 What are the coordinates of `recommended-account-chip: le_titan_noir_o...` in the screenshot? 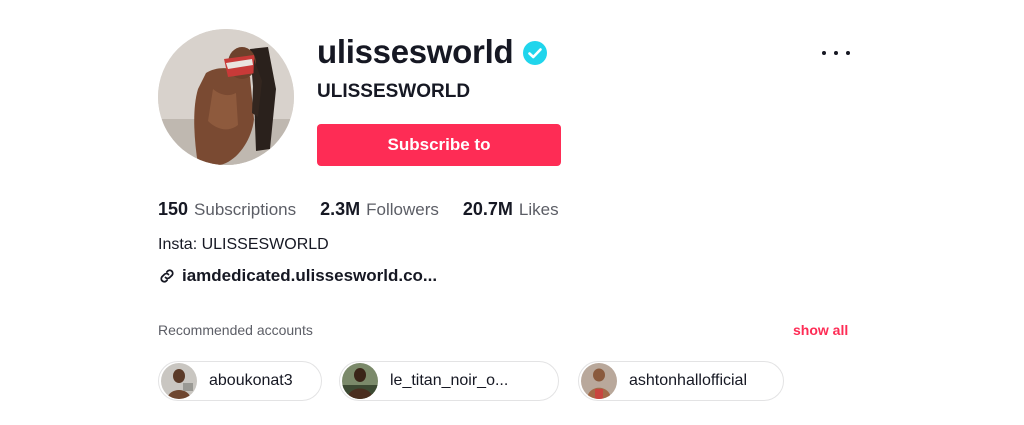 It's located at (449, 381).